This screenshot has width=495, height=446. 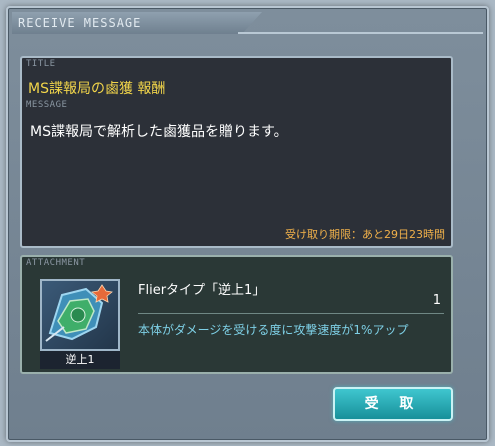 I want to click on message-title: MS諜報局の鹵獲 報酬, so click(x=97, y=89).